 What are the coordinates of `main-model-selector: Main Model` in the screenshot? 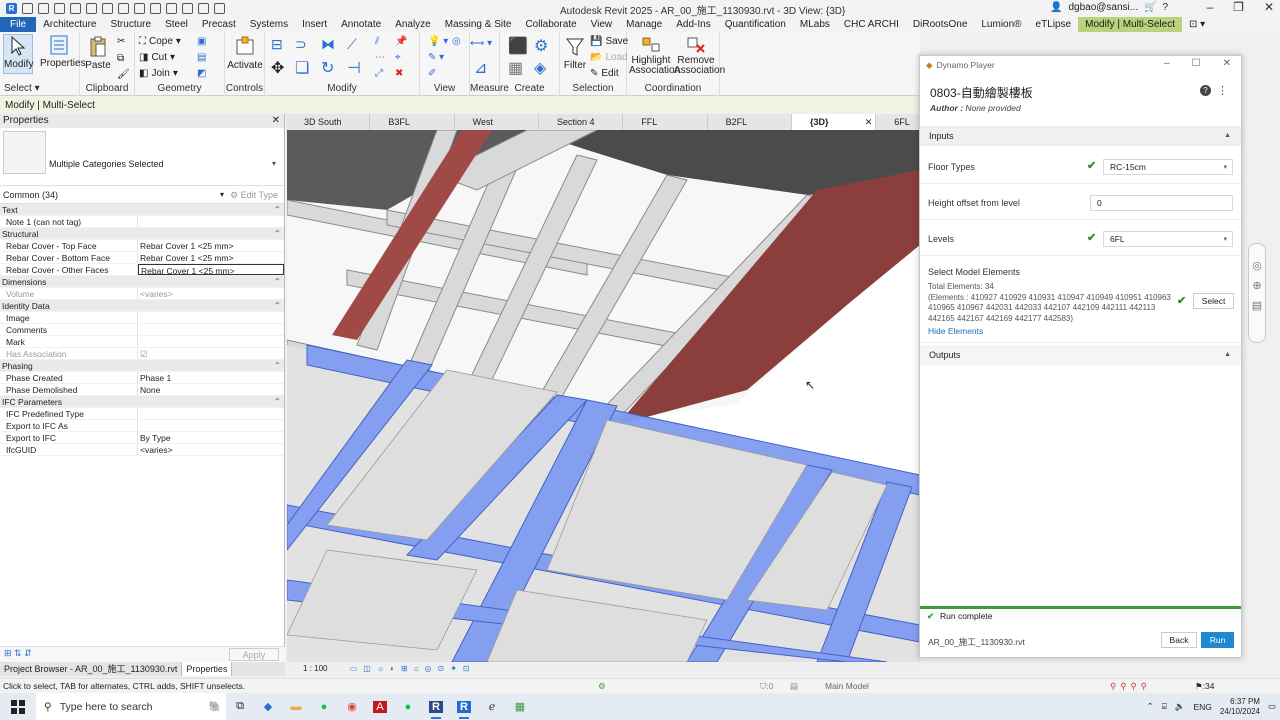 It's located at (847, 686).